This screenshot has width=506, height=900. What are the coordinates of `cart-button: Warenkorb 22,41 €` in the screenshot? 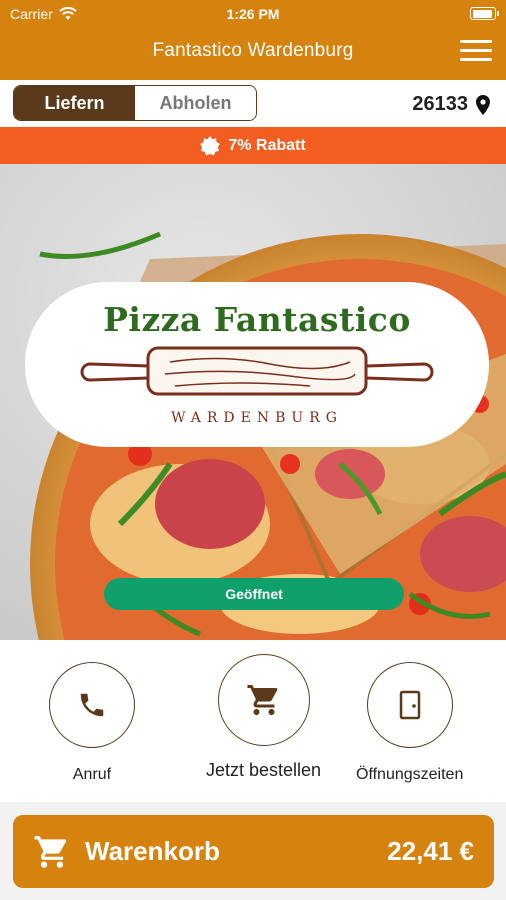 It's located at (253, 851).